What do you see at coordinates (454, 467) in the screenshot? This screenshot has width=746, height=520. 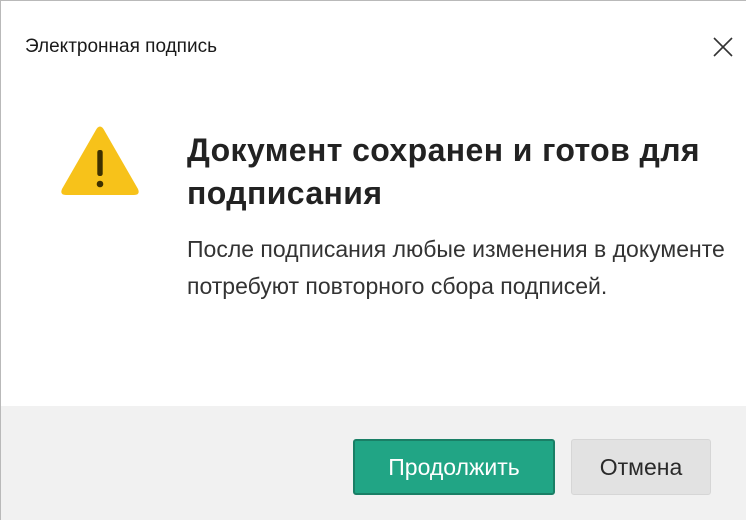 I see `continue-button: Продолжить` at bounding box center [454, 467].